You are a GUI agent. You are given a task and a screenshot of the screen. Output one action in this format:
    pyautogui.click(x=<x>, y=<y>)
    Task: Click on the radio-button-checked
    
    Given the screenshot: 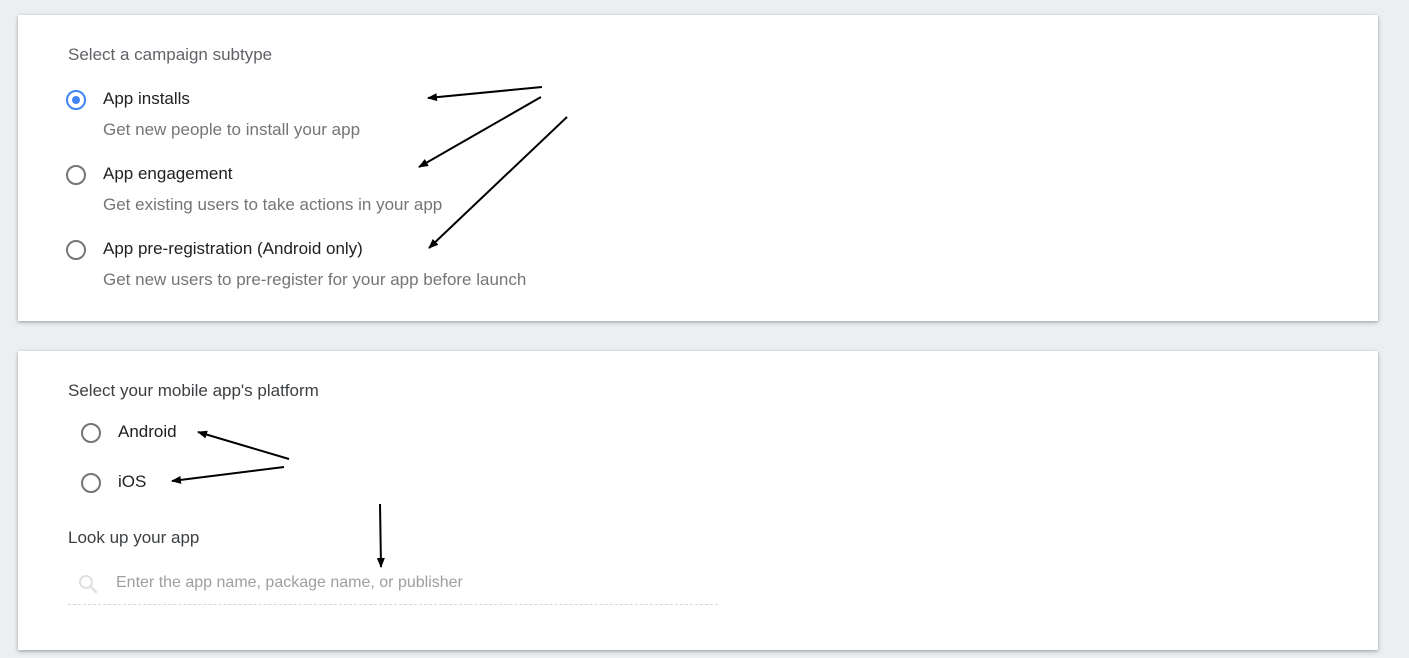 What is the action you would take?
    pyautogui.click(x=76, y=100)
    